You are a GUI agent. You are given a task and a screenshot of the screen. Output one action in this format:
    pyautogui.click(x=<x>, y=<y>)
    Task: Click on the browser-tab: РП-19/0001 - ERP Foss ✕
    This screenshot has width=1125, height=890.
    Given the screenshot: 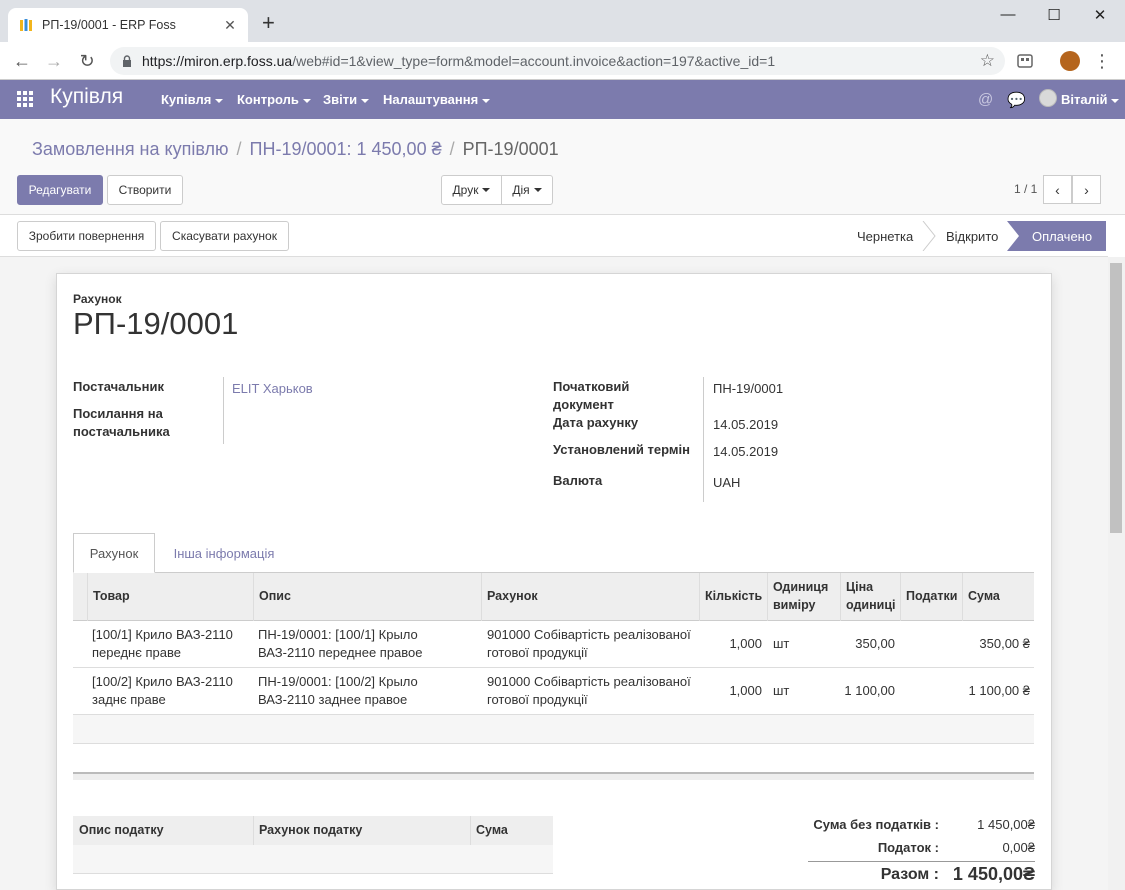 What is the action you would take?
    pyautogui.click(x=128, y=25)
    